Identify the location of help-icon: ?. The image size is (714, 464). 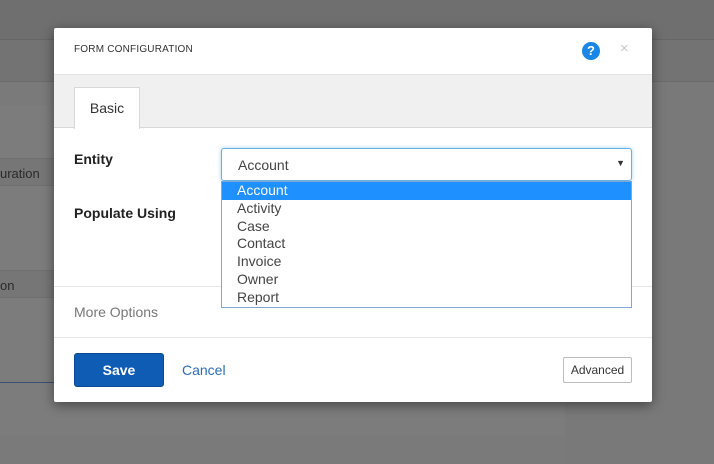
(591, 51).